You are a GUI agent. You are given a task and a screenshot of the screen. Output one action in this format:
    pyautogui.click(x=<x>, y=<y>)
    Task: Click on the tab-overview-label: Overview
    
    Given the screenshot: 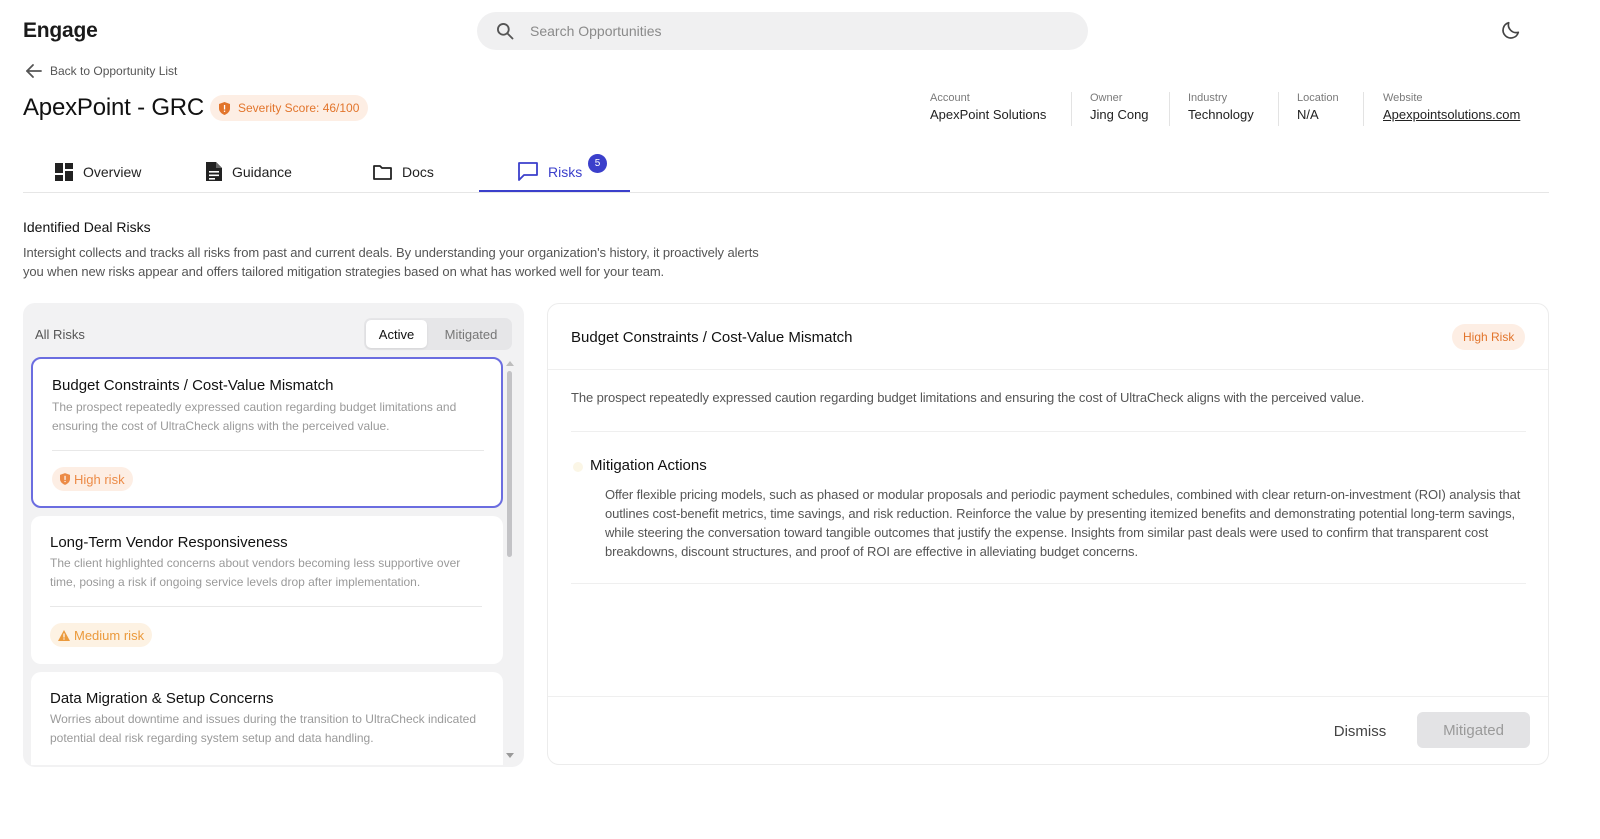 What is the action you would take?
    pyautogui.click(x=112, y=171)
    